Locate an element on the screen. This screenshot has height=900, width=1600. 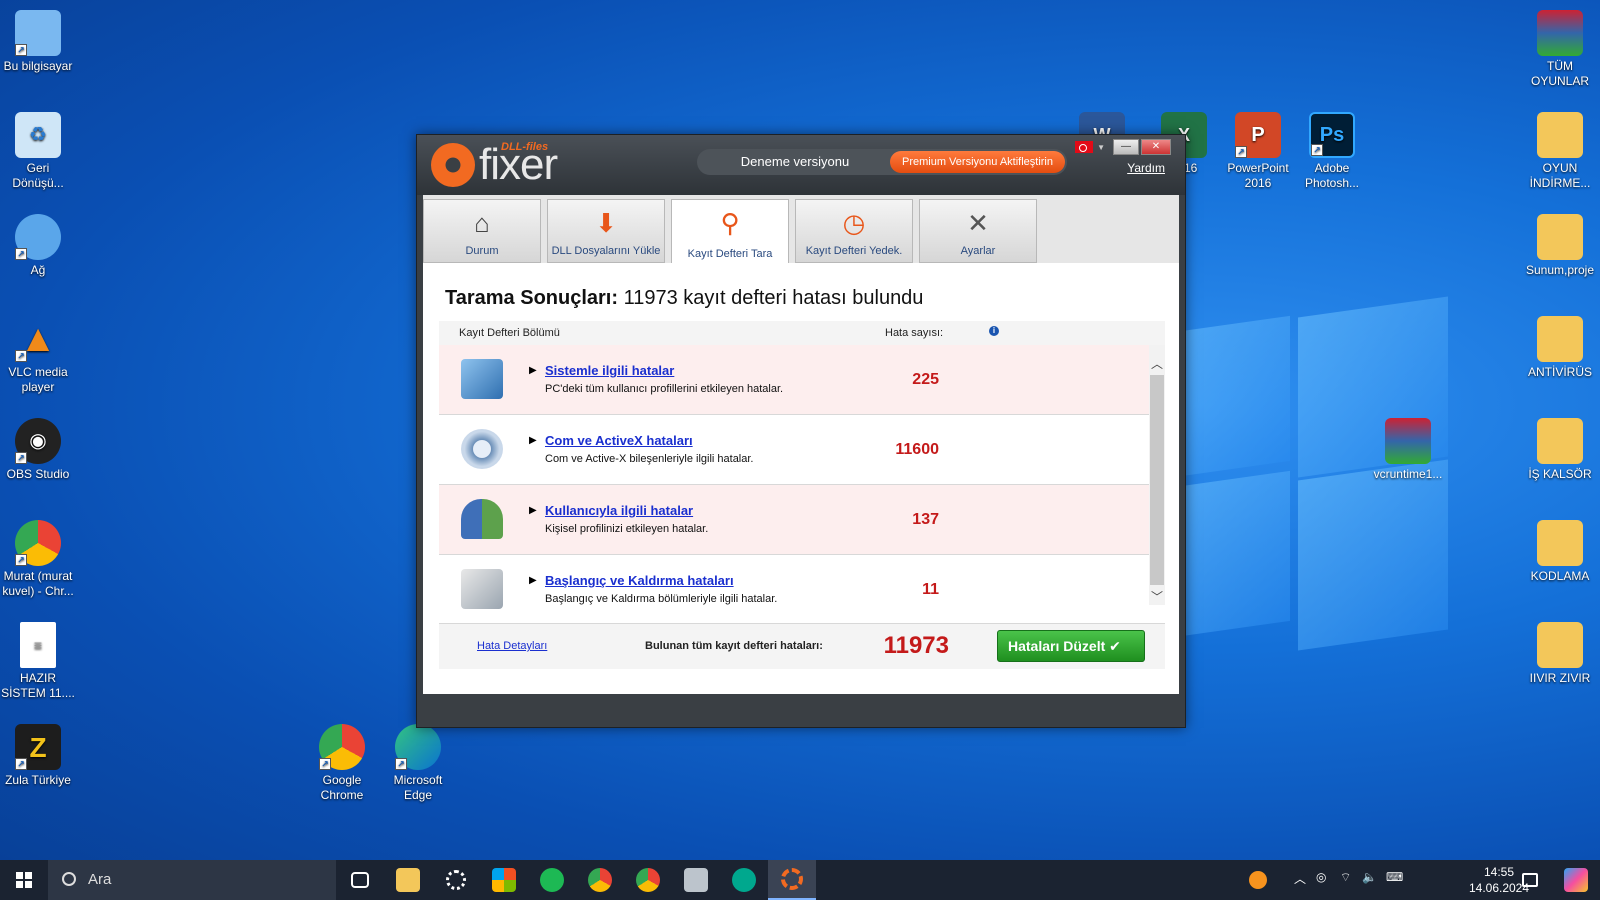
taskbar-search: Ara is located at coordinates (192, 880).